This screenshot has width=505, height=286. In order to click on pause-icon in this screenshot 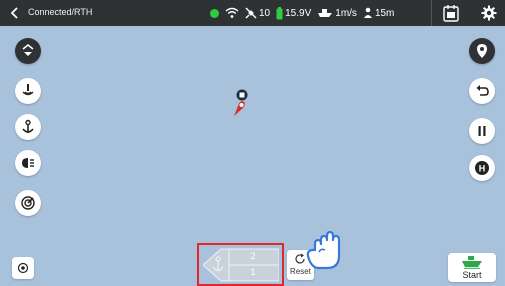, I will do `click(482, 131)`.